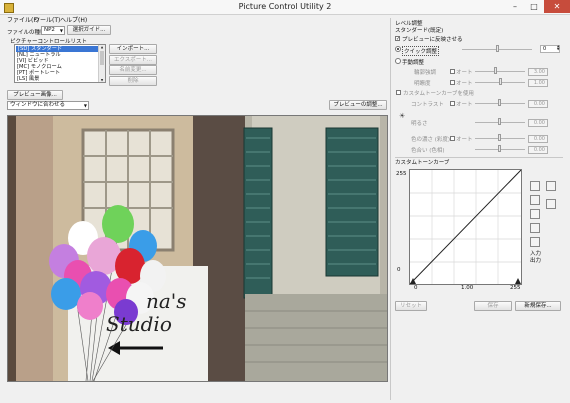 The width and height of the screenshot is (570, 403). What do you see at coordinates (452, 82) in the screenshot?
I see `clarity-auto-checkbox` at bounding box center [452, 82].